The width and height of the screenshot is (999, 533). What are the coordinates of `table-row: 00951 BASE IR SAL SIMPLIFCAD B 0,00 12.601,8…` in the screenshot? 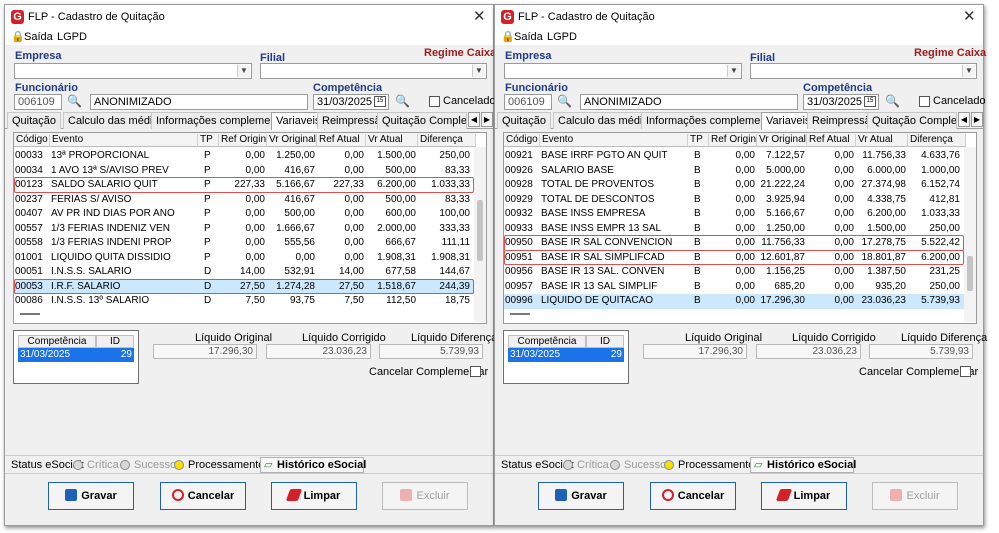 It's located at (735, 258).